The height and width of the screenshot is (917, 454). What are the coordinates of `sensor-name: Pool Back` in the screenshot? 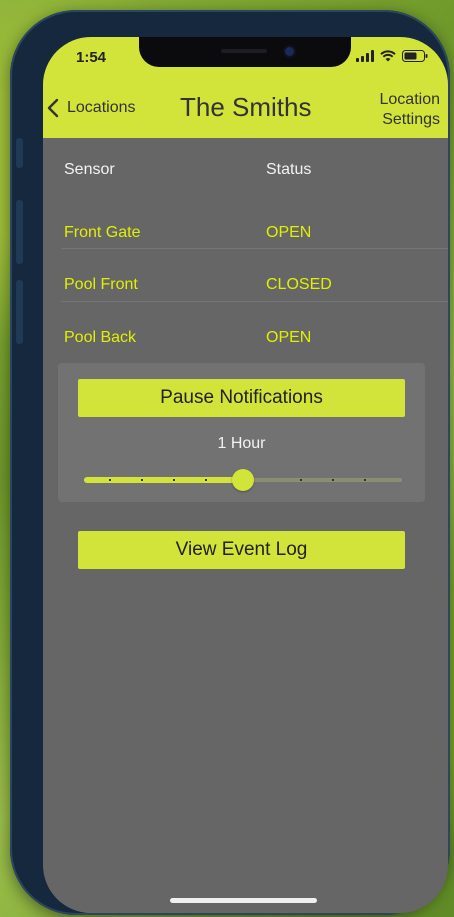 It's located at (100, 337).